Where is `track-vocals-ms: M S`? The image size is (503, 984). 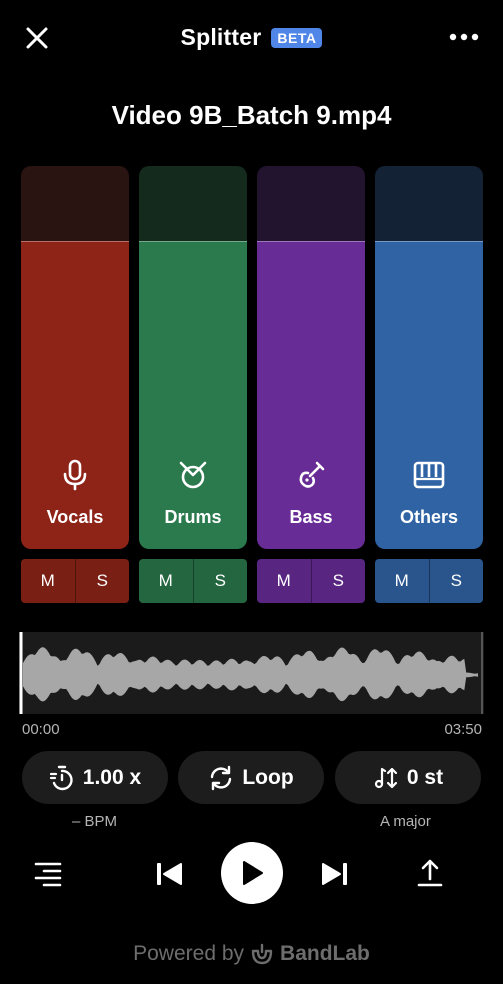 track-vocals-ms: M S is located at coordinates (75, 581).